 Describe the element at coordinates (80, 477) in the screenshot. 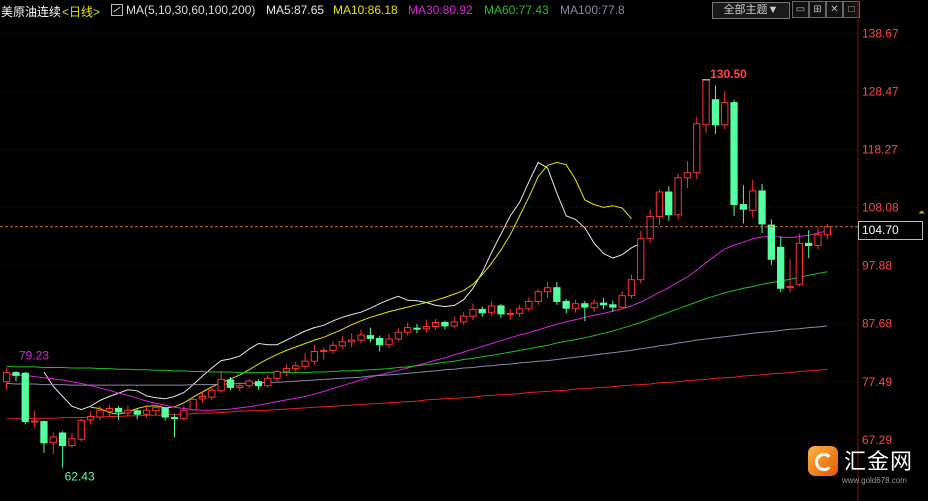

I see `low-annotation: 62.43` at that location.